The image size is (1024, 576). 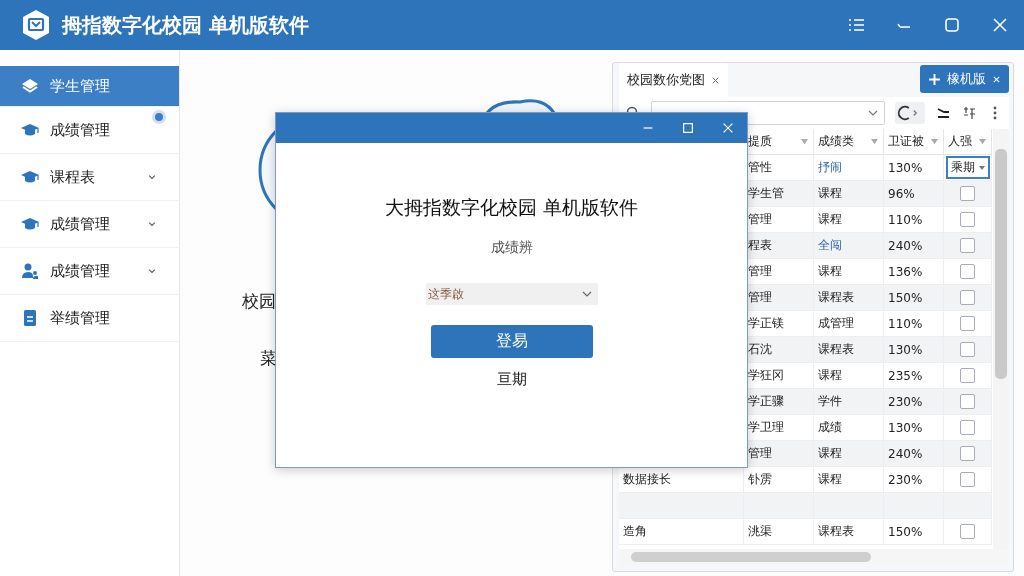 I want to click on column-header: 成绩类, so click(x=849, y=142).